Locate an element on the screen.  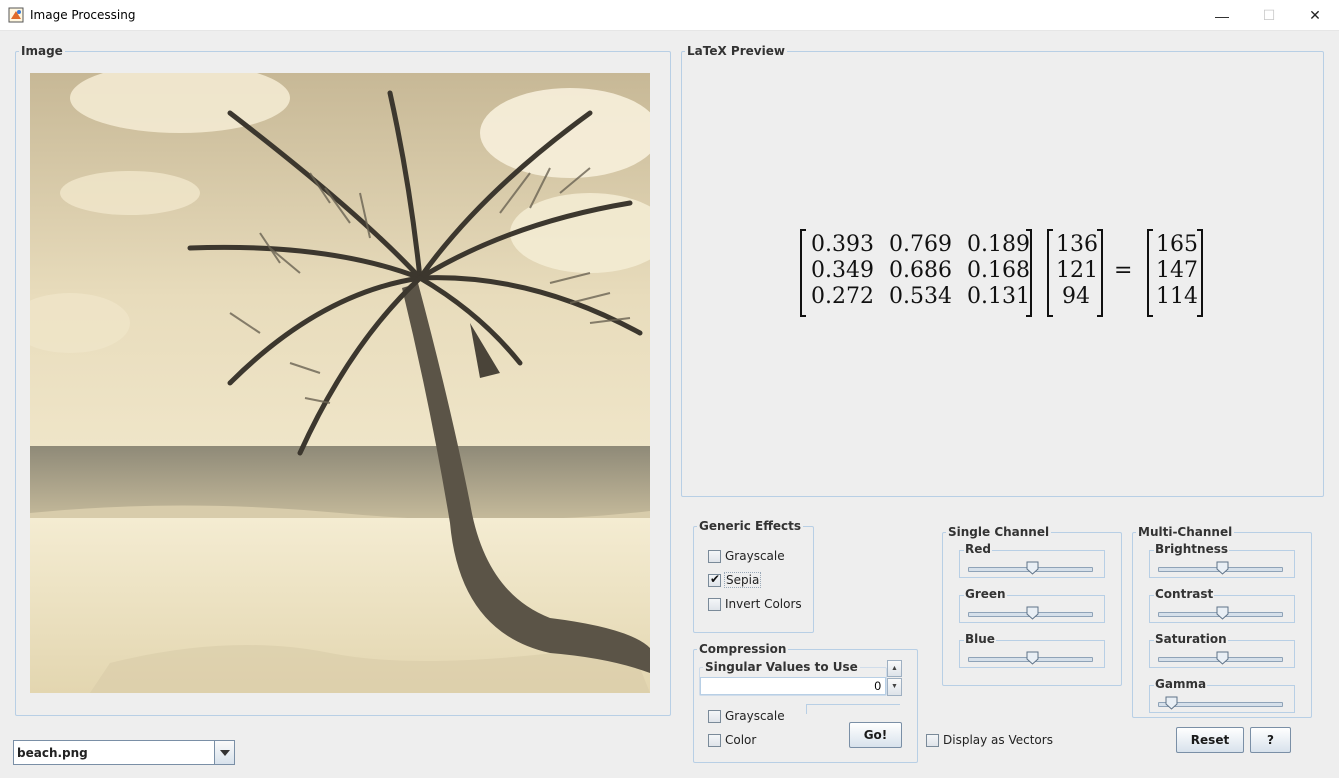
matrix-cell: 0.393 is located at coordinates (842, 244).